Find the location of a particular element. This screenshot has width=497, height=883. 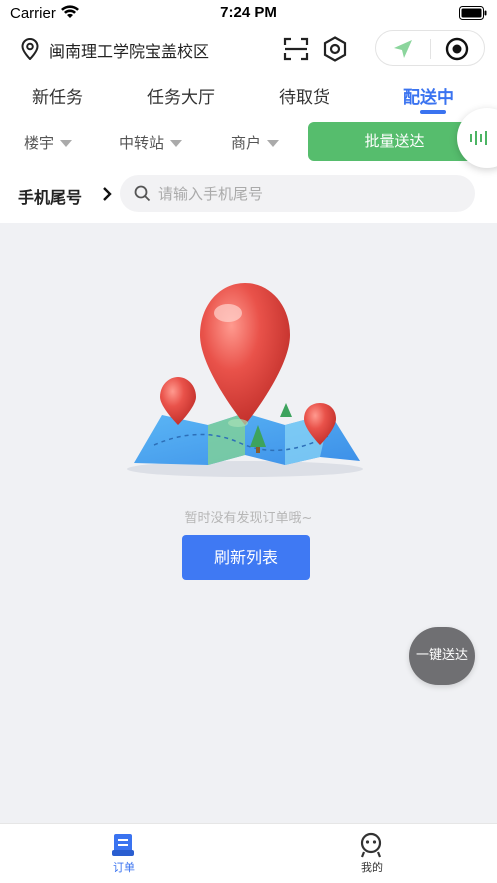

filter-merchant-label: 商户 is located at coordinates (246, 143).